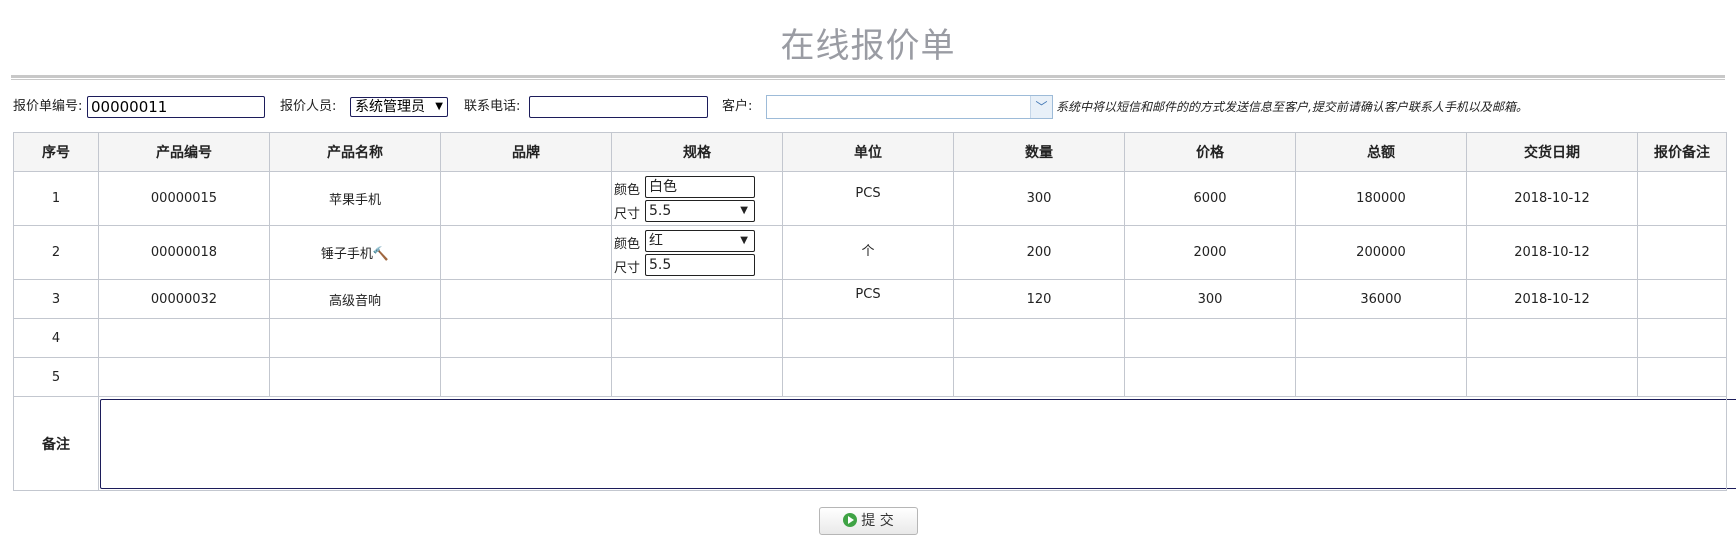  What do you see at coordinates (56, 152) in the screenshot?
I see `col-header-no: 序号` at bounding box center [56, 152].